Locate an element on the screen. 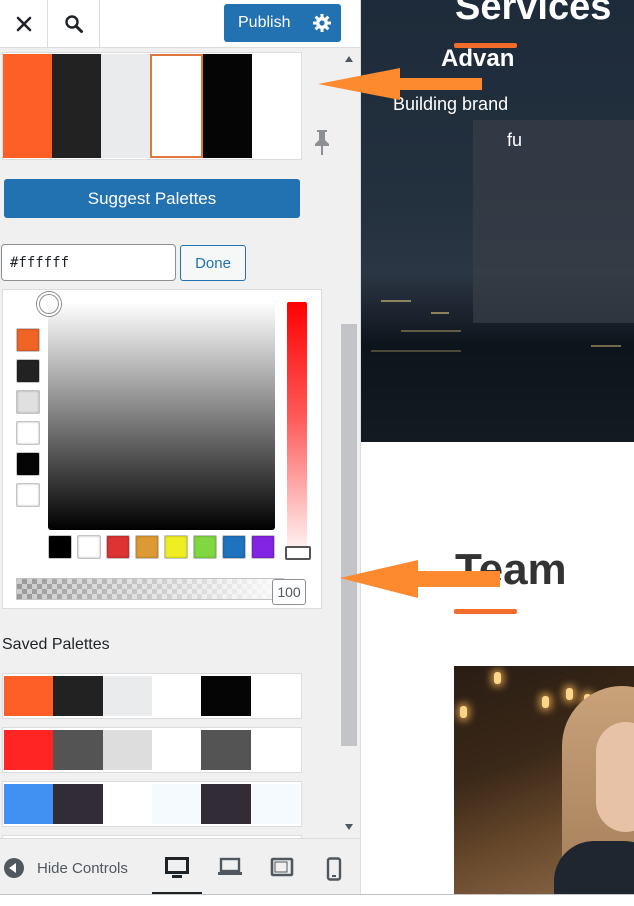  services-card is located at coordinates (553, 221).